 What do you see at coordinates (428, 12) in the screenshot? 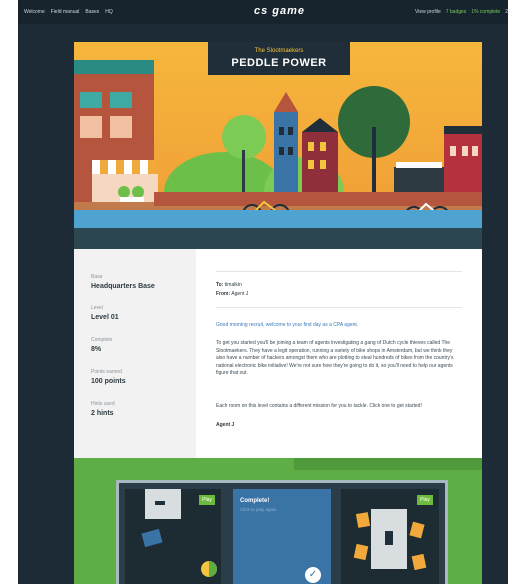
I see `view-profile-link: View profile` at bounding box center [428, 12].